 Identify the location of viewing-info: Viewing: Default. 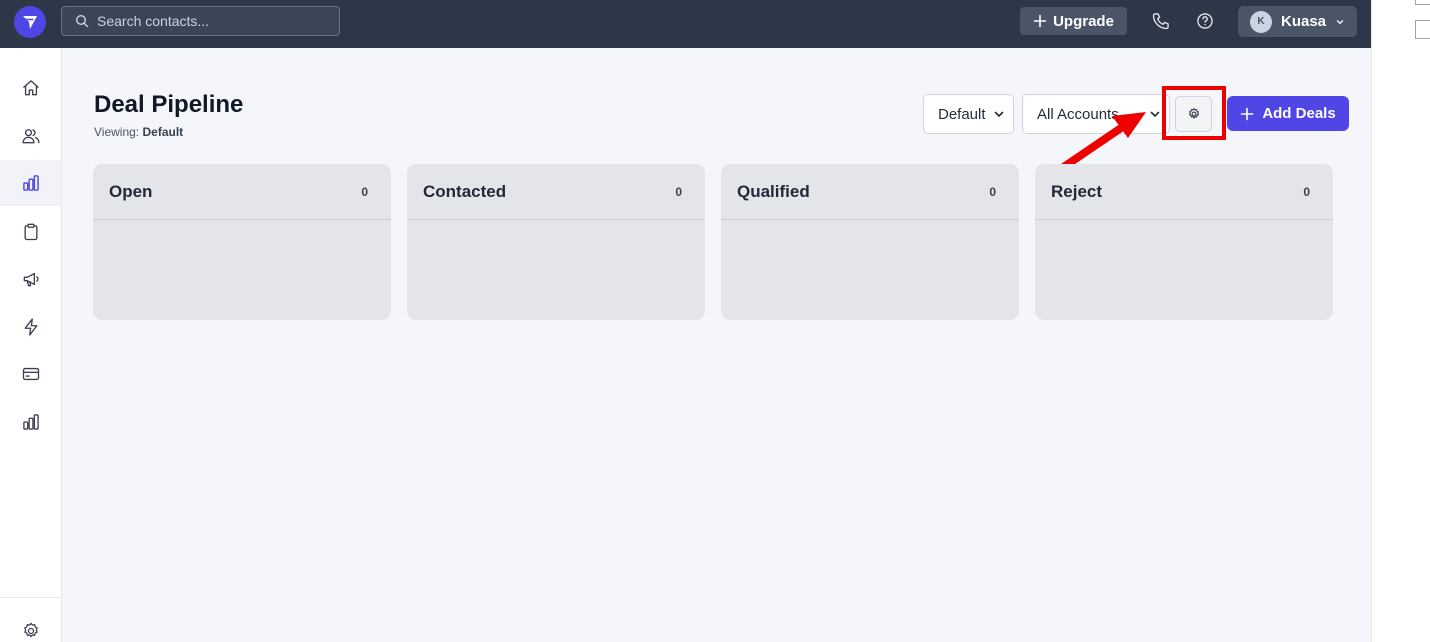
(138, 132).